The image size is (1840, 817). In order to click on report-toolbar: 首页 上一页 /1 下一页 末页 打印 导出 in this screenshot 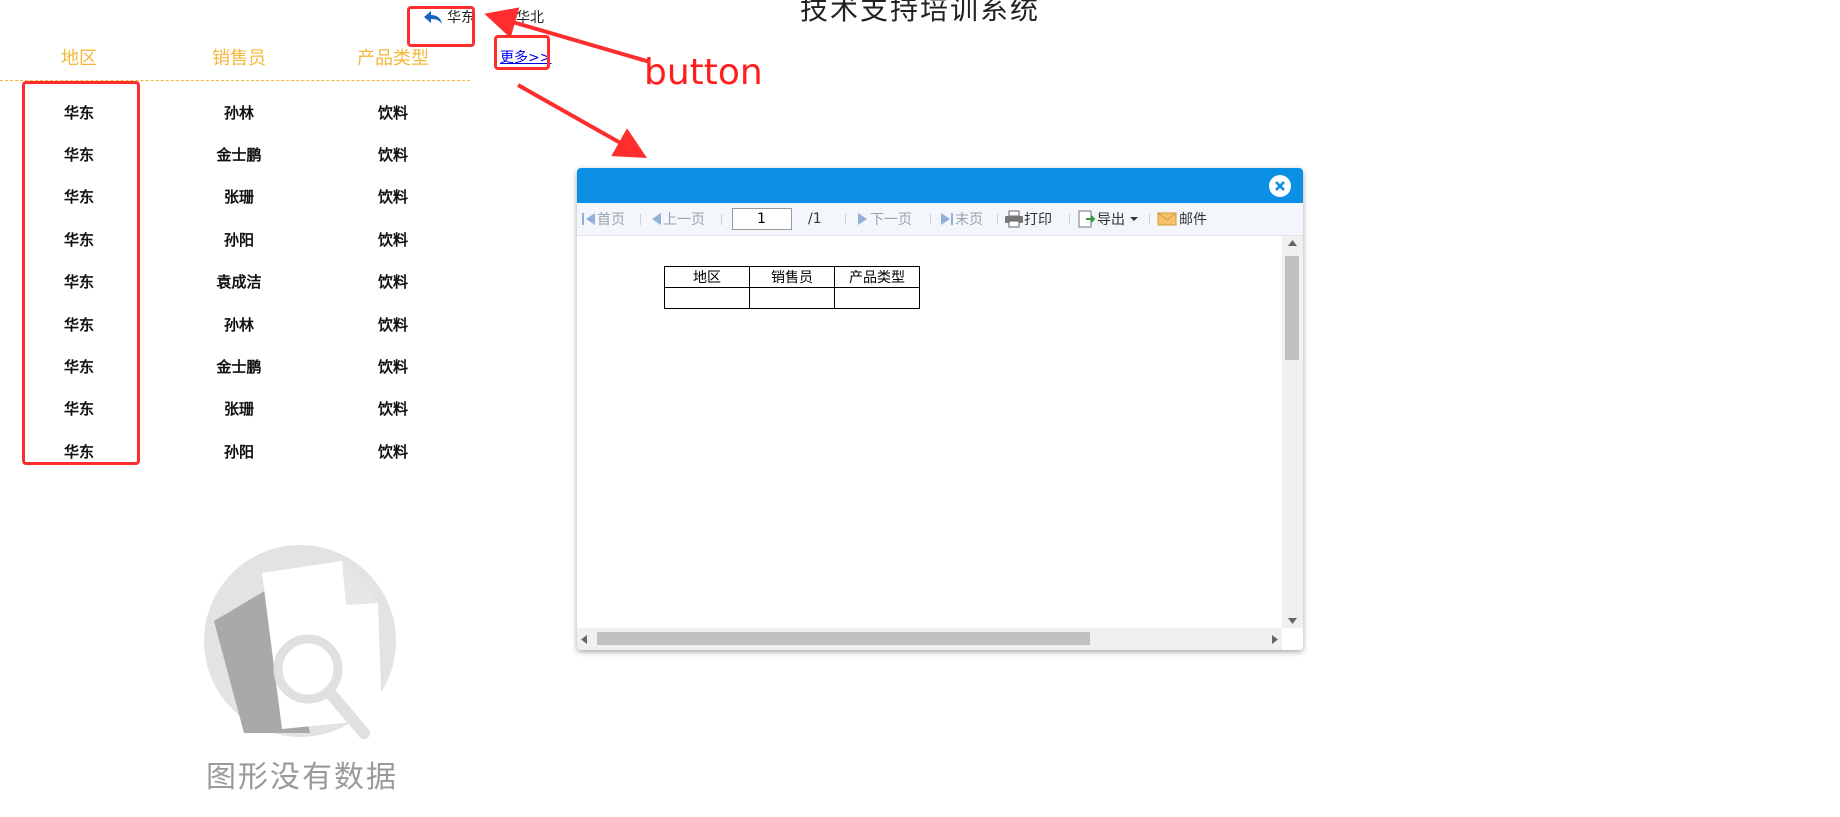, I will do `click(940, 219)`.